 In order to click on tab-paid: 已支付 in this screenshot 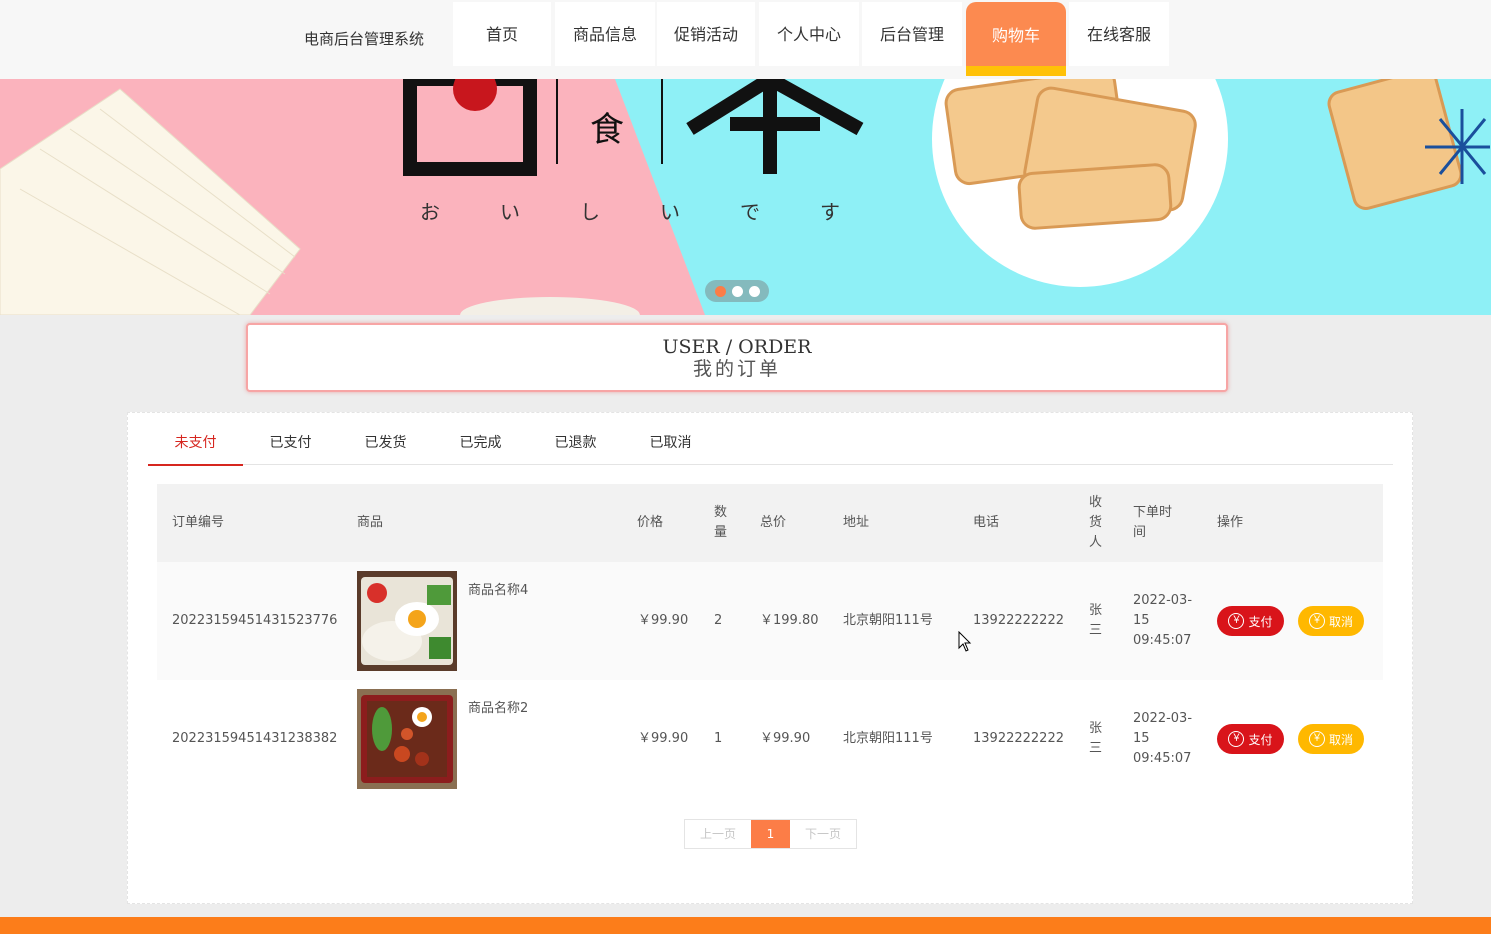, I will do `click(290, 445)`.